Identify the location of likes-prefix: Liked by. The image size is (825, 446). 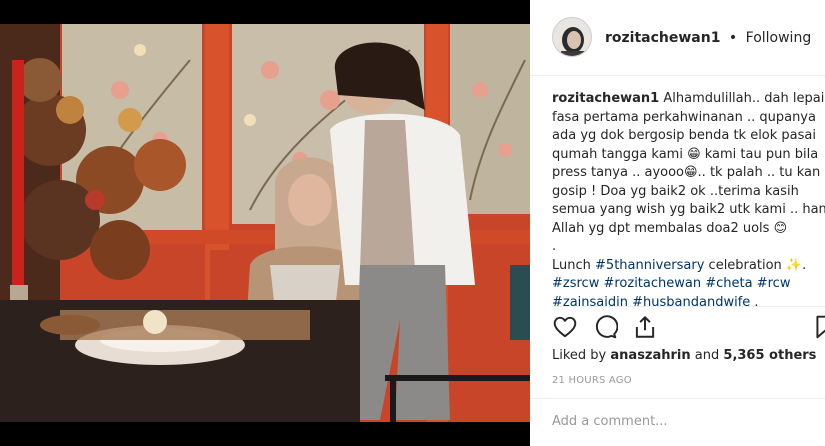
(579, 355).